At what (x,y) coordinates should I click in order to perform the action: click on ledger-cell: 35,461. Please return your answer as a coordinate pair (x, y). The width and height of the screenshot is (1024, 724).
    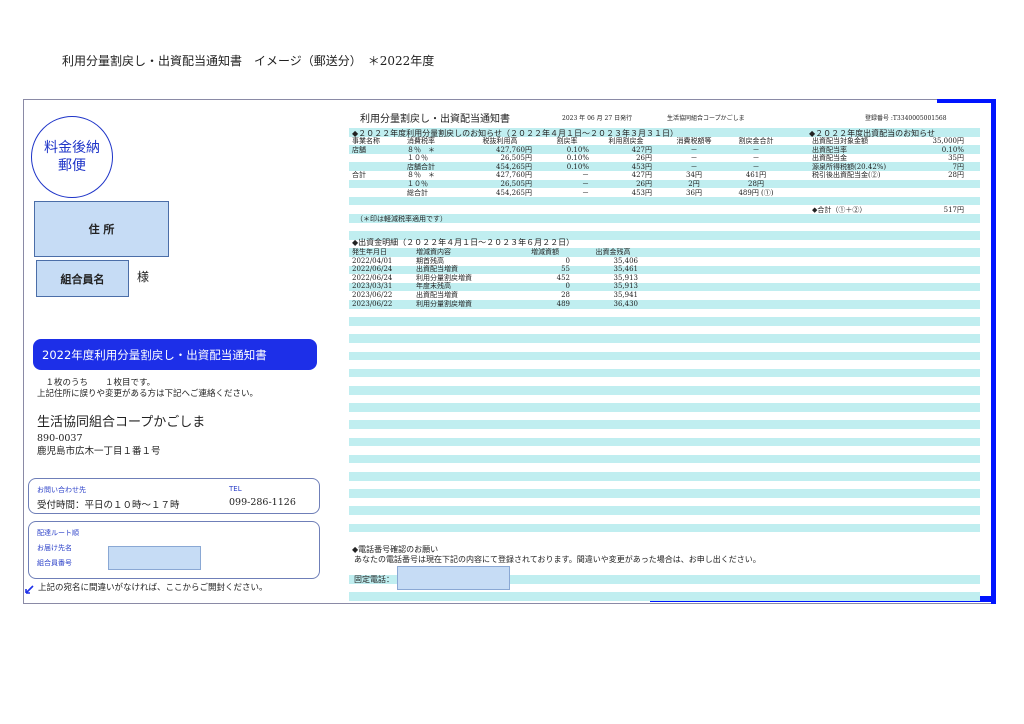
    Looking at the image, I should click on (626, 269).